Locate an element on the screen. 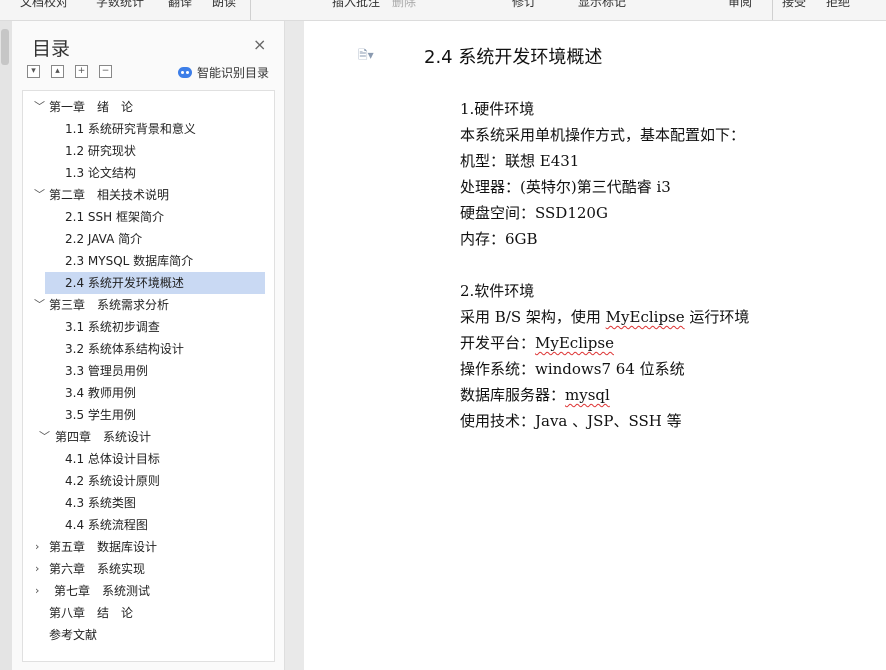 Image resolution: width=886 pixels, height=670 pixels. cpu-line: 处理器：(英特尔)第三代酷睿 i3 is located at coordinates (565, 187).